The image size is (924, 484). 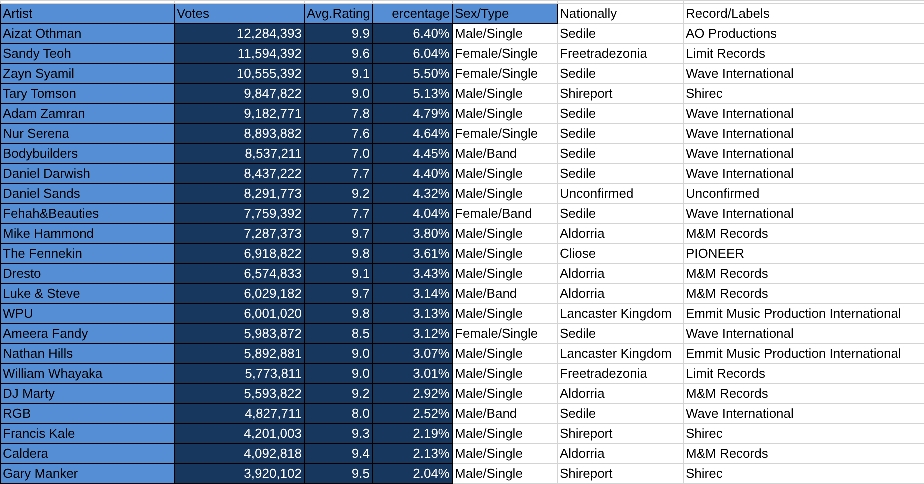 What do you see at coordinates (505, 14) in the screenshot?
I see `column-header: Sex/Type` at bounding box center [505, 14].